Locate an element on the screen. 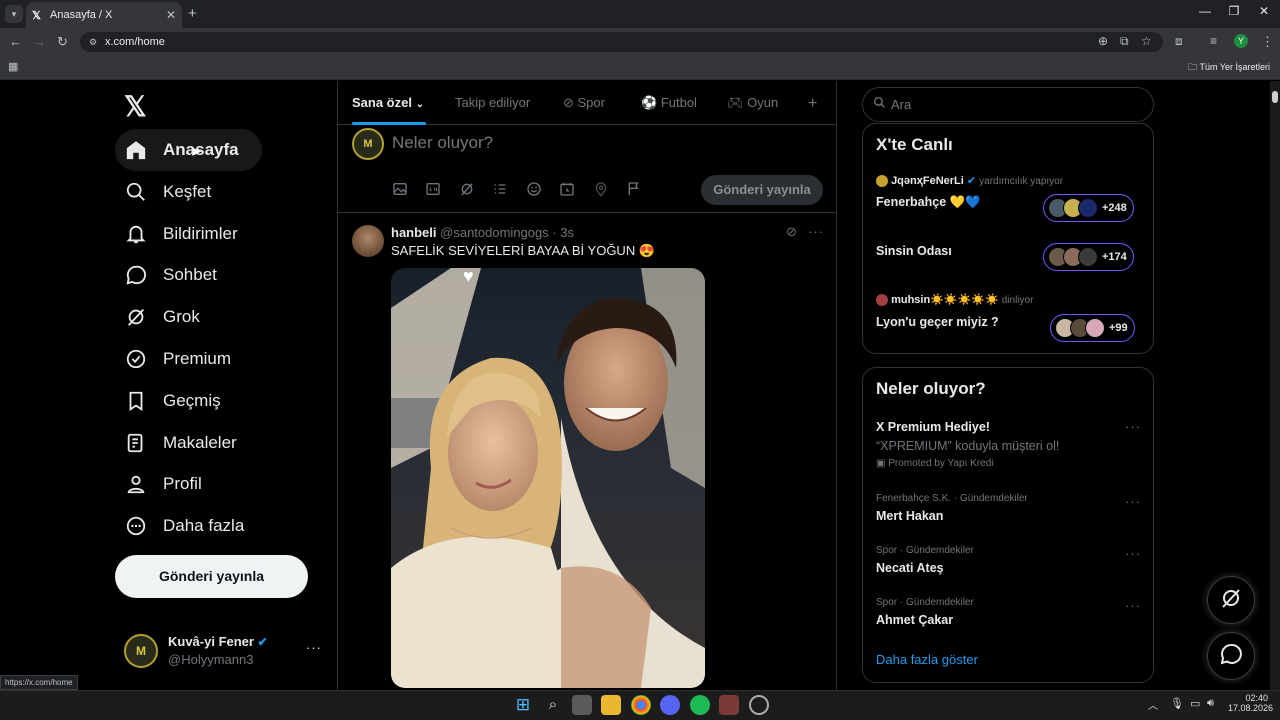 The image size is (1280, 720). browser-tab: 𝕏 Anasayfa / X ✕ is located at coordinates (104, 15).